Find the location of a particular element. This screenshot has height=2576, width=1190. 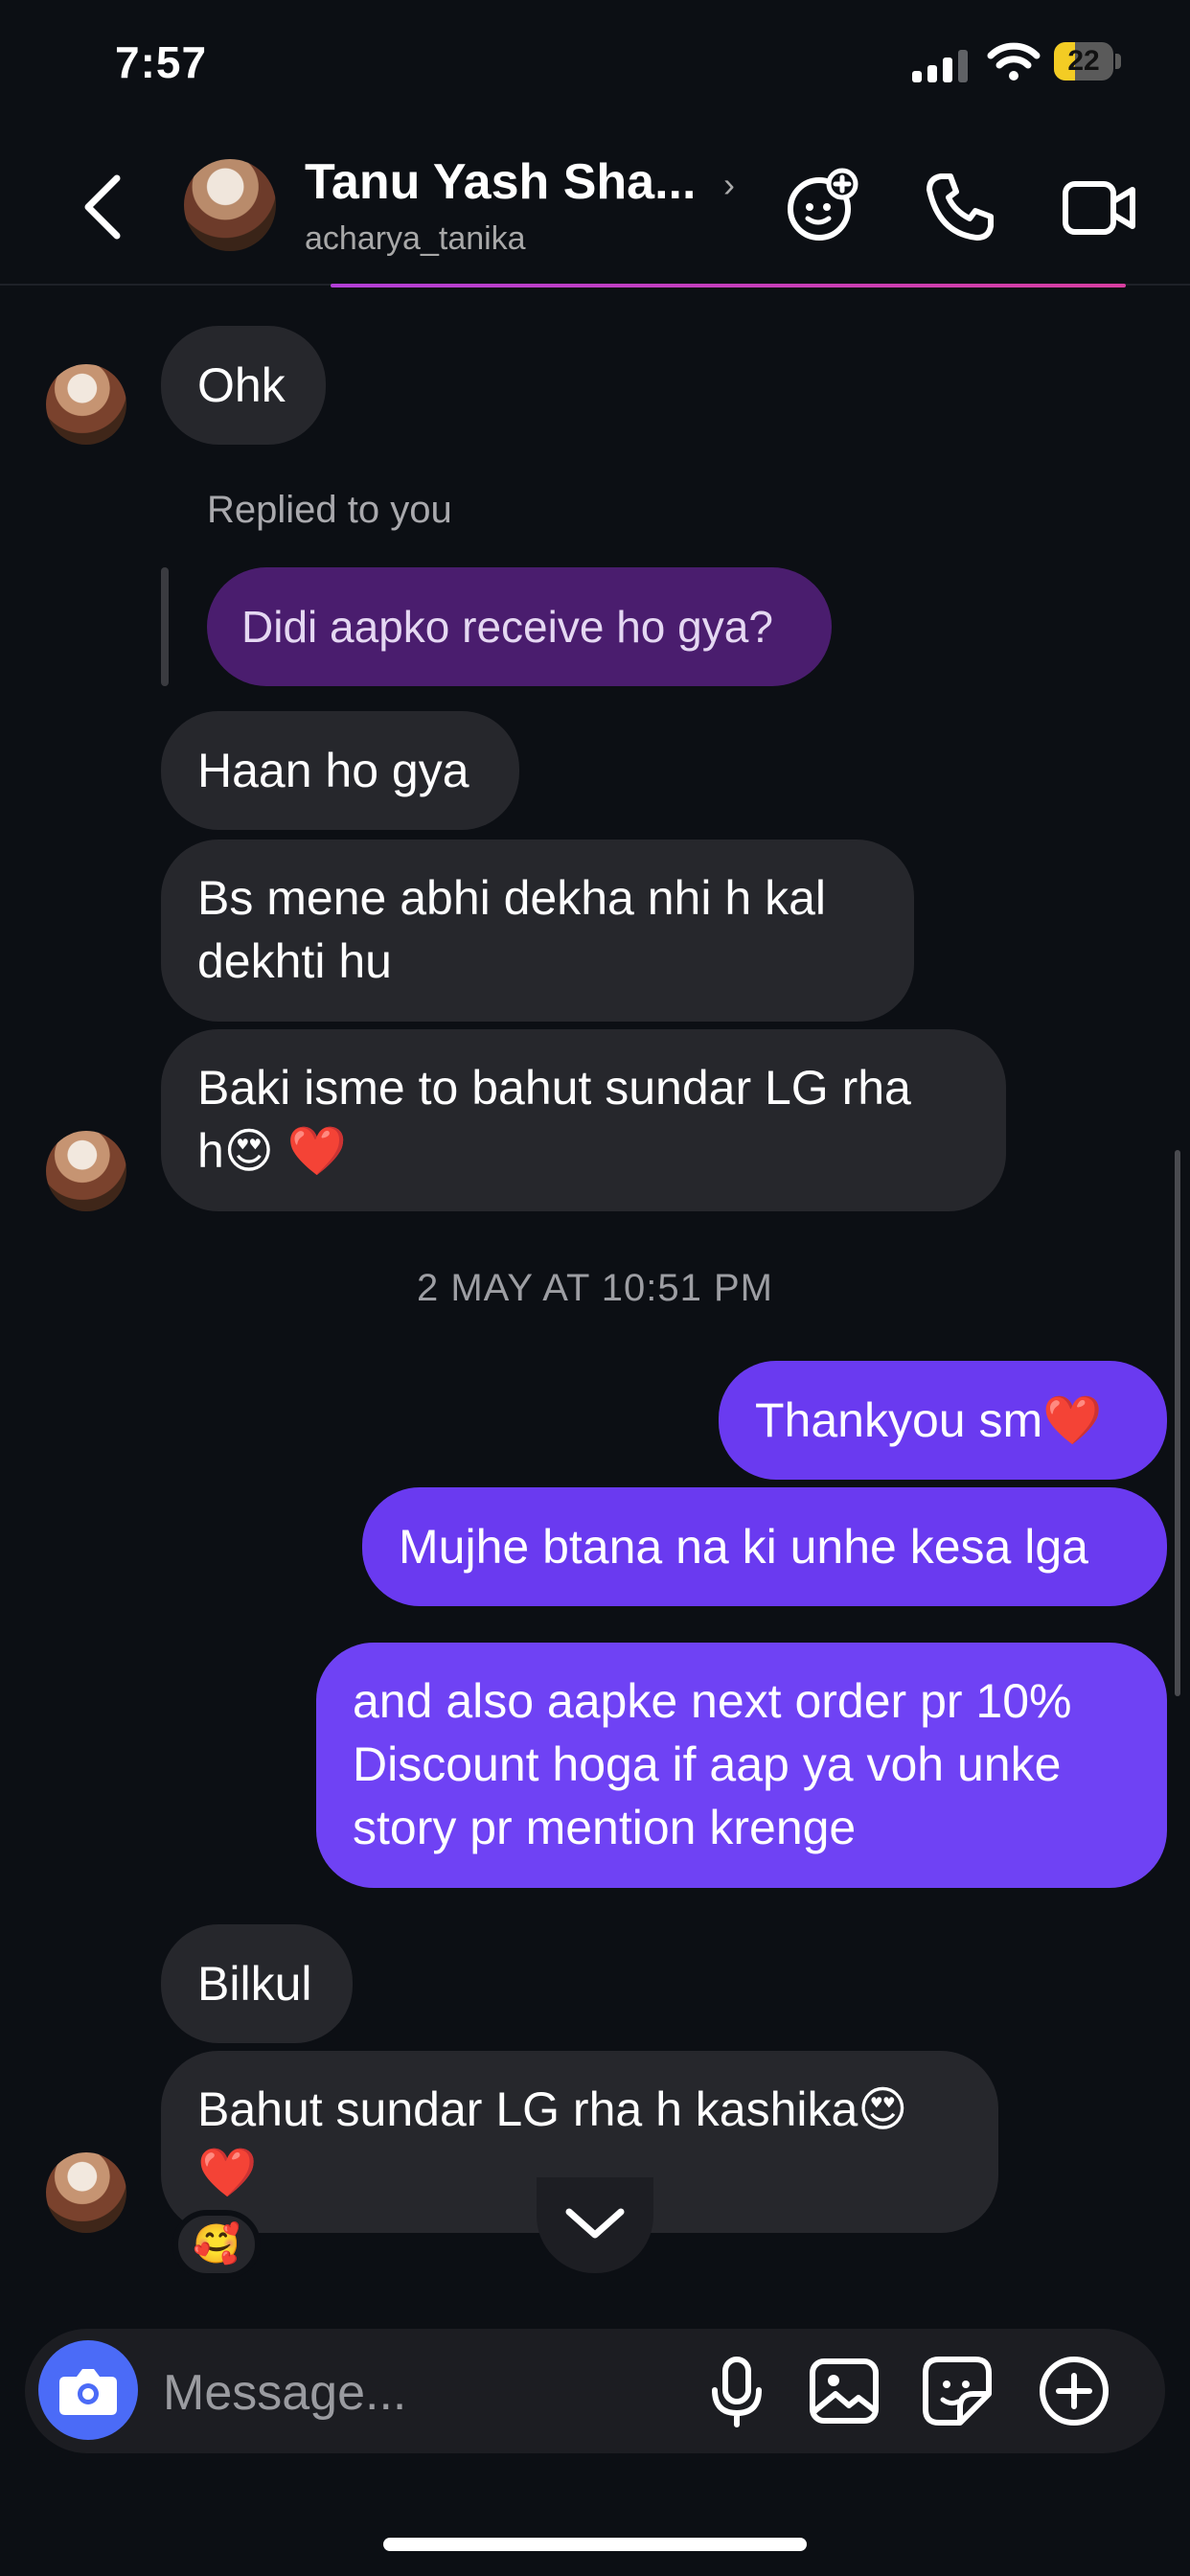

scrollbar is located at coordinates (1177, 1423).